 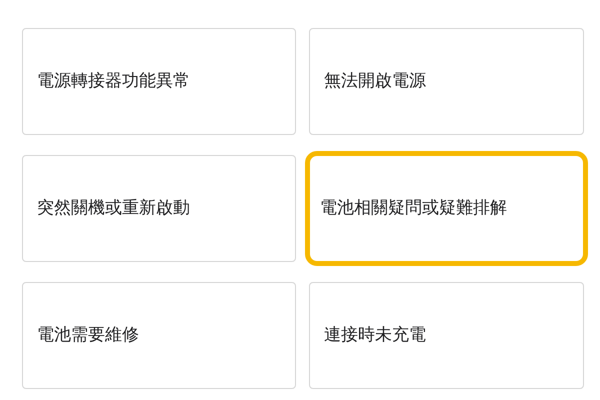 I want to click on option-card: 連接時未充電, so click(x=446, y=335).